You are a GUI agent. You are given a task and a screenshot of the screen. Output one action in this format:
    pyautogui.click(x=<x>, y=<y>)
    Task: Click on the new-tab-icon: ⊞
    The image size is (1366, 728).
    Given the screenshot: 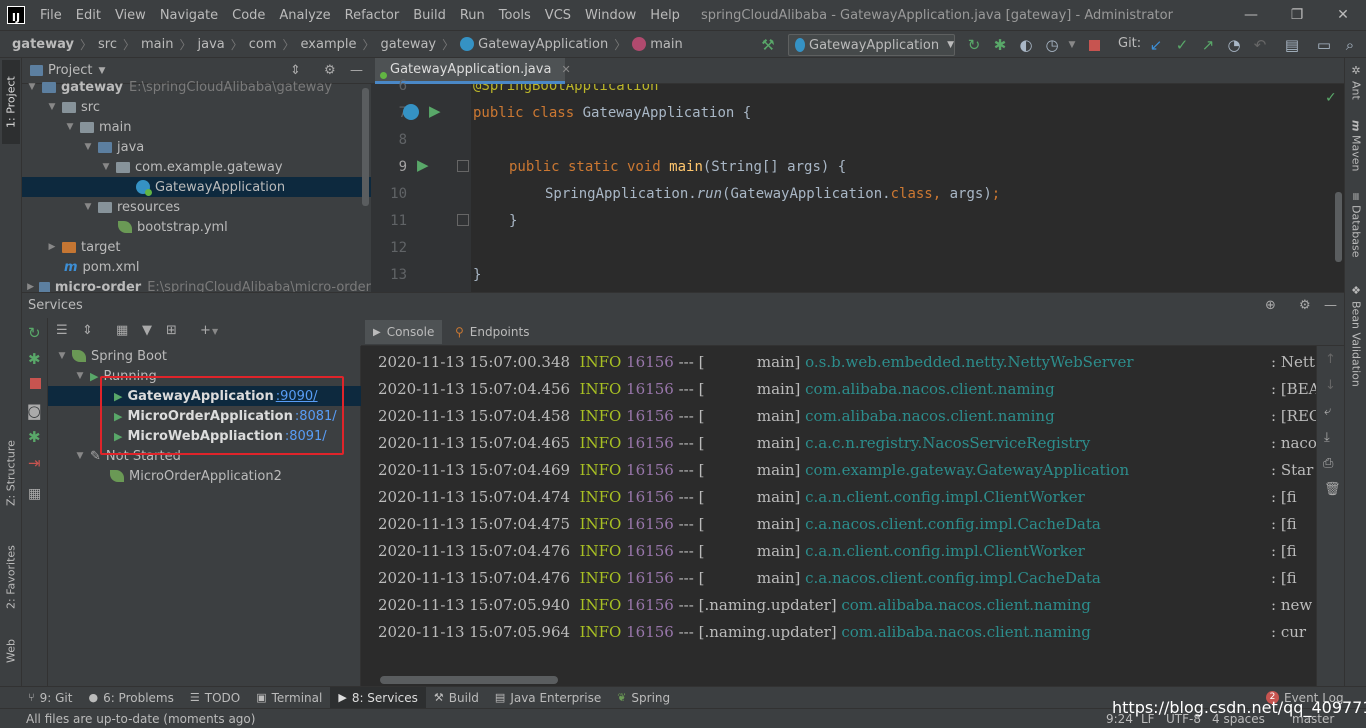 What is the action you would take?
    pyautogui.click(x=171, y=330)
    